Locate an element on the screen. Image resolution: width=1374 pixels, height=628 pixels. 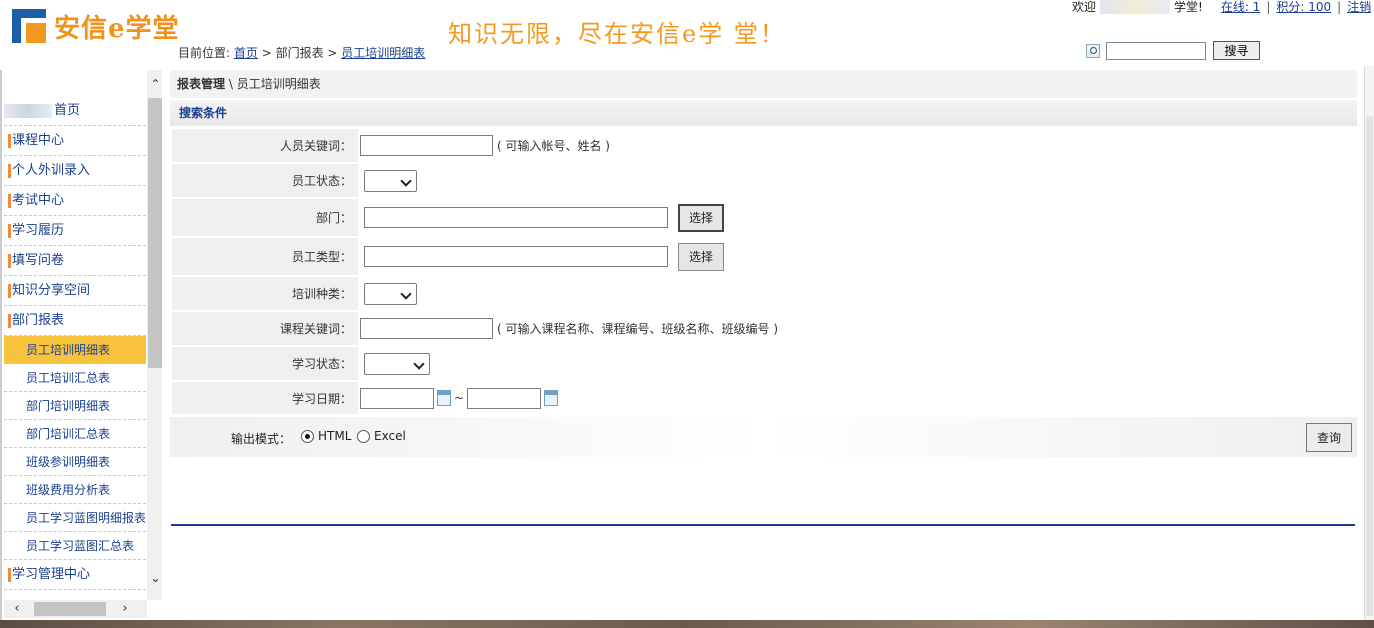
study-status-select is located at coordinates (397, 363).